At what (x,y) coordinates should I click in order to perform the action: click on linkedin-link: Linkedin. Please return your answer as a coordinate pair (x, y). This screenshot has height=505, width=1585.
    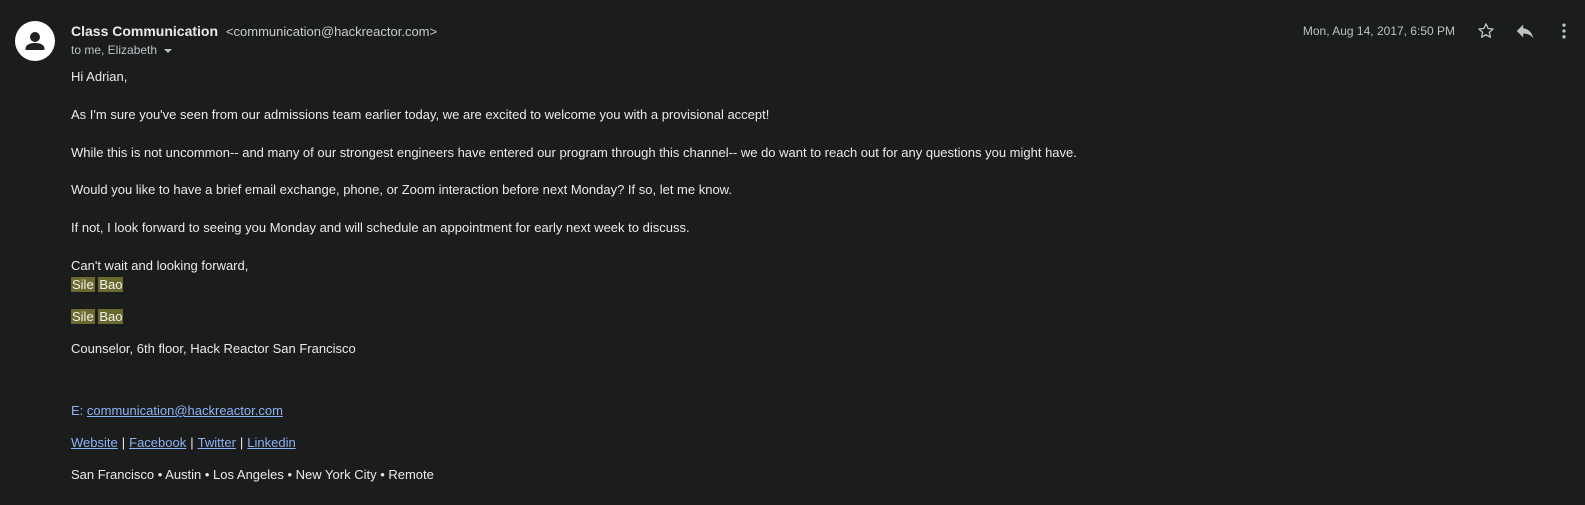
    Looking at the image, I should click on (271, 442).